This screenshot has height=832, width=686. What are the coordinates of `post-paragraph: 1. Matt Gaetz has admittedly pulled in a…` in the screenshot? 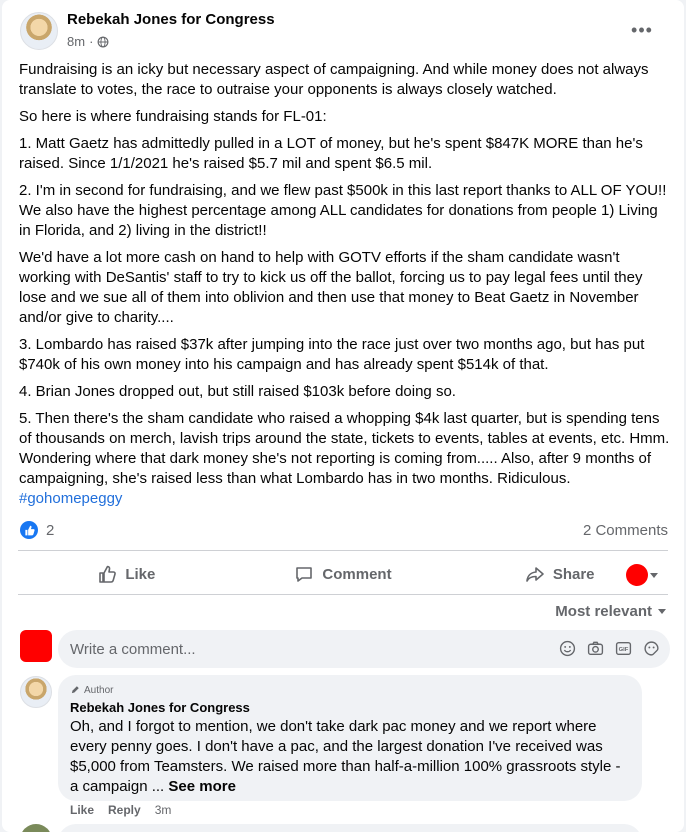 It's located at (331, 153).